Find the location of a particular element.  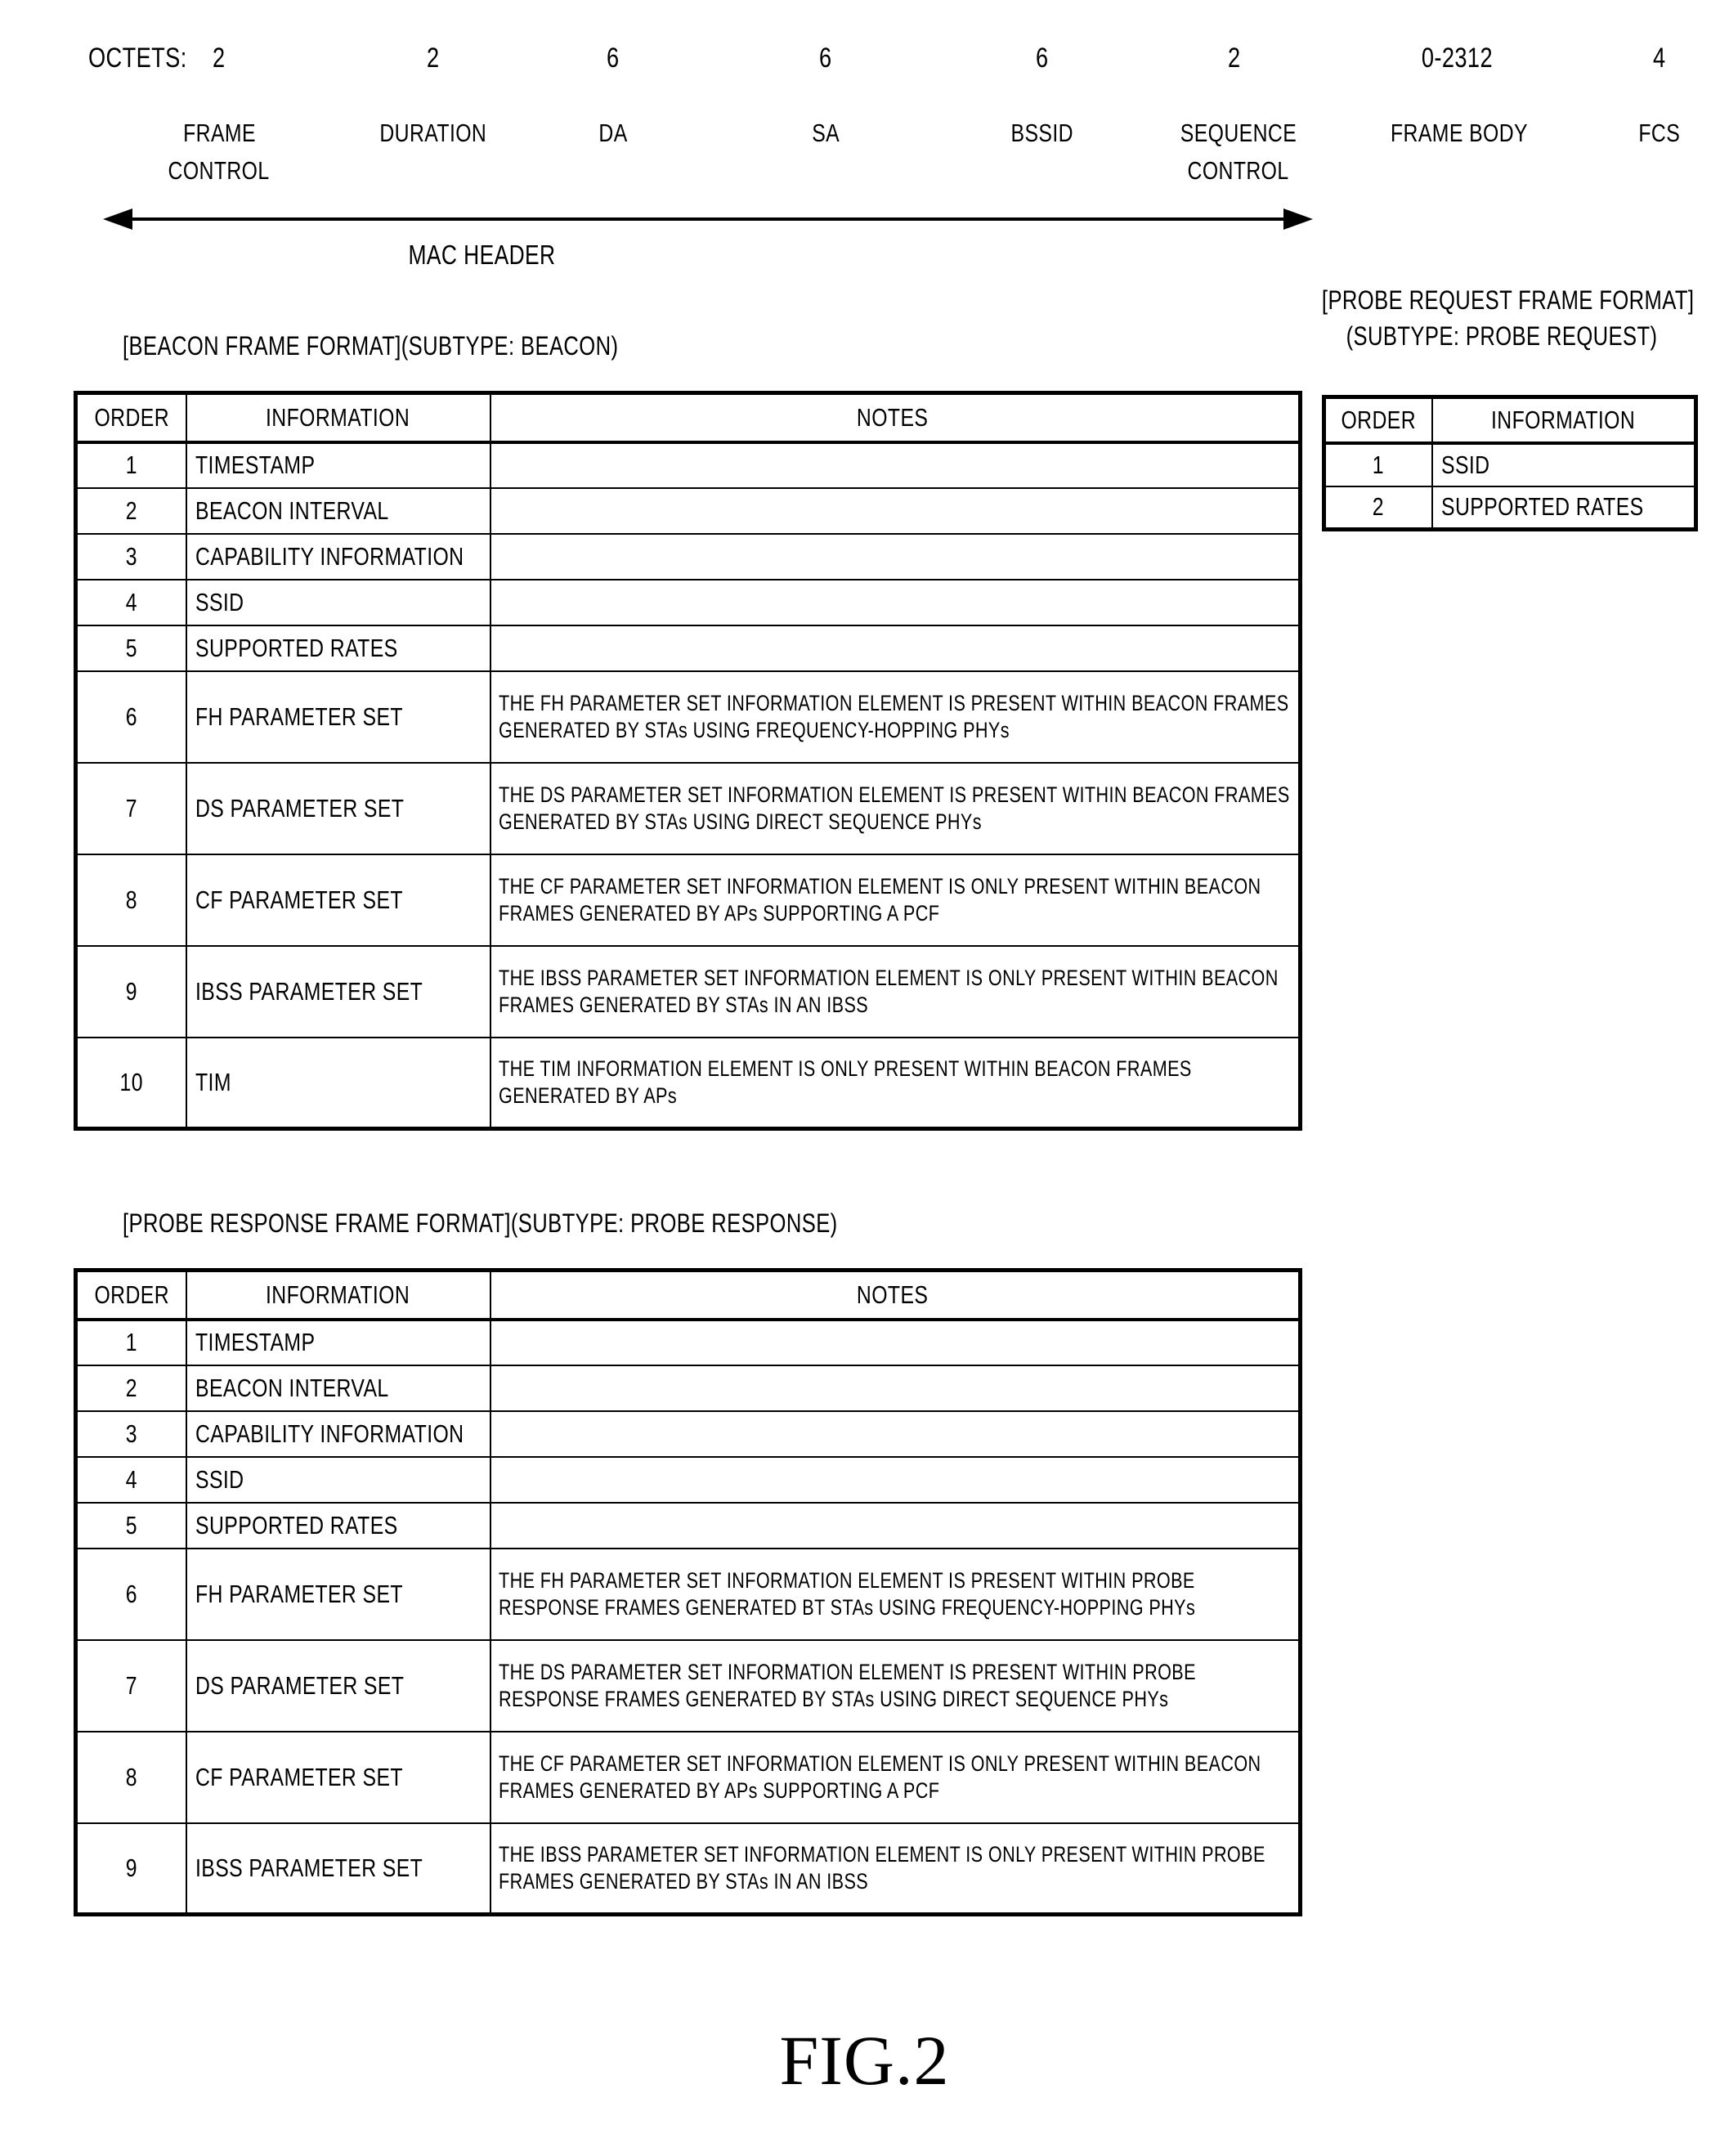

mac-field-sa: SA is located at coordinates (826, 133).